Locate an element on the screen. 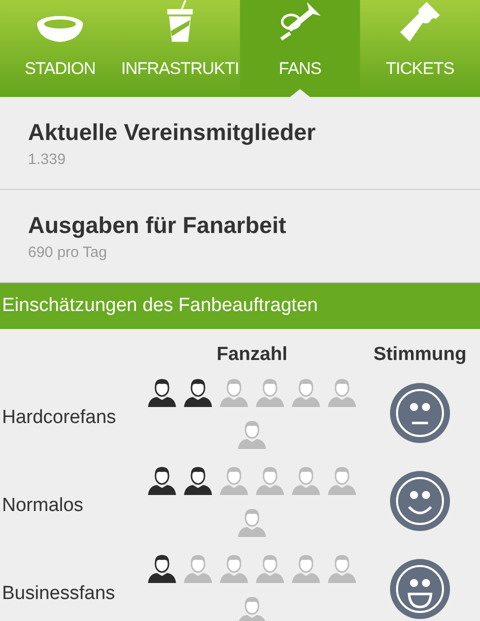  tab: INFRASTRUKTI is located at coordinates (180, 48).